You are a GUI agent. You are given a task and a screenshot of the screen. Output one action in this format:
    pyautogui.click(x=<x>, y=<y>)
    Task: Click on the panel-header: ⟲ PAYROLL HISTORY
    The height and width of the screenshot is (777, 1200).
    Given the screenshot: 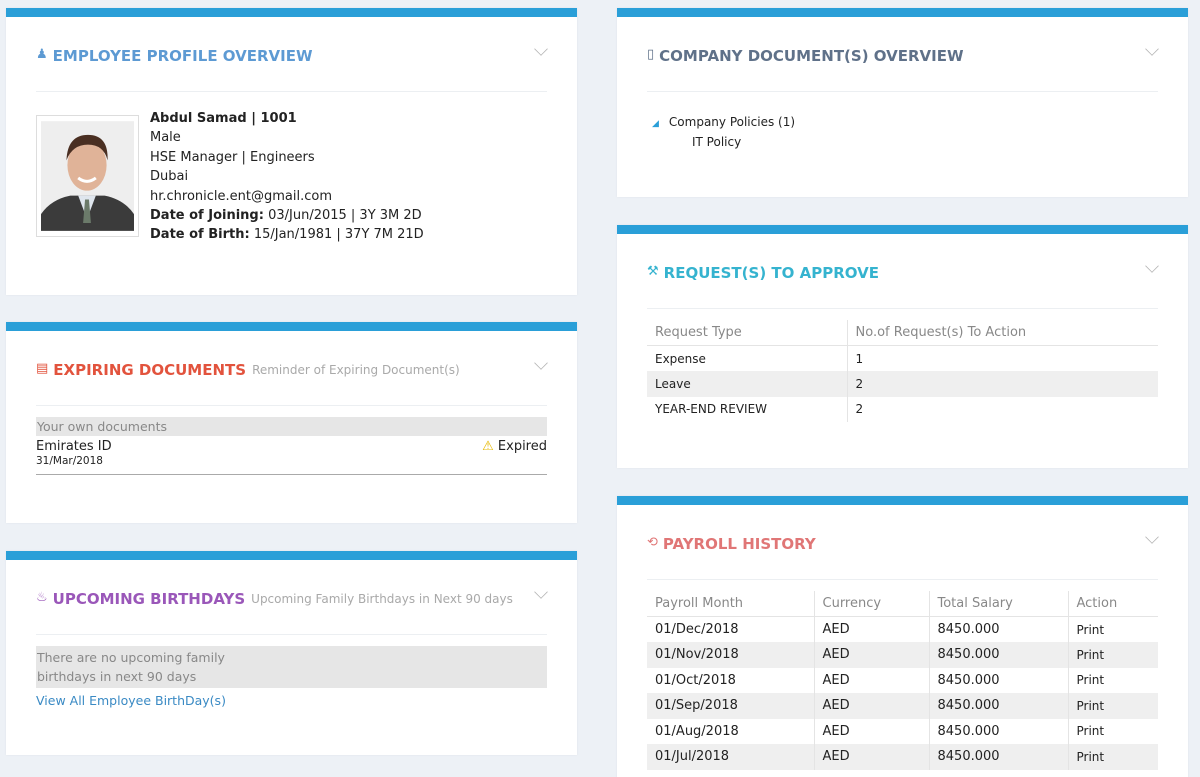 What is the action you would take?
    pyautogui.click(x=903, y=555)
    